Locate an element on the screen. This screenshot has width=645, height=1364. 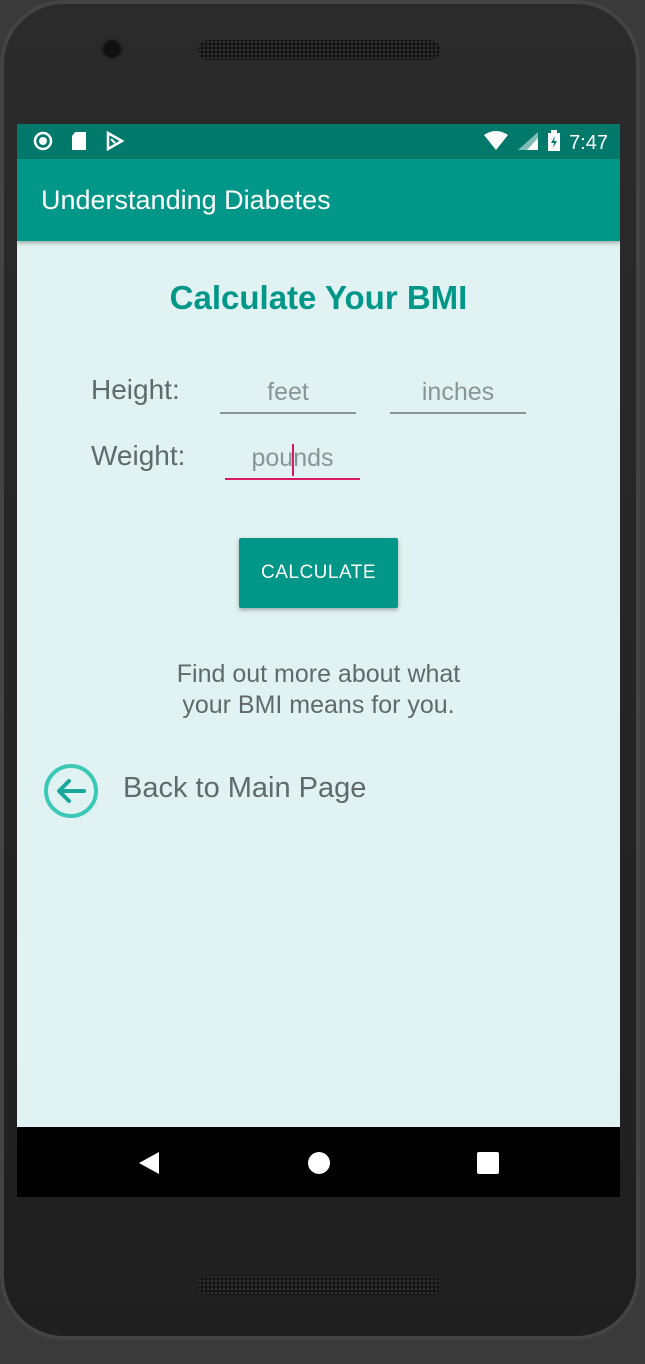
sd-card-icon is located at coordinates (79, 141).